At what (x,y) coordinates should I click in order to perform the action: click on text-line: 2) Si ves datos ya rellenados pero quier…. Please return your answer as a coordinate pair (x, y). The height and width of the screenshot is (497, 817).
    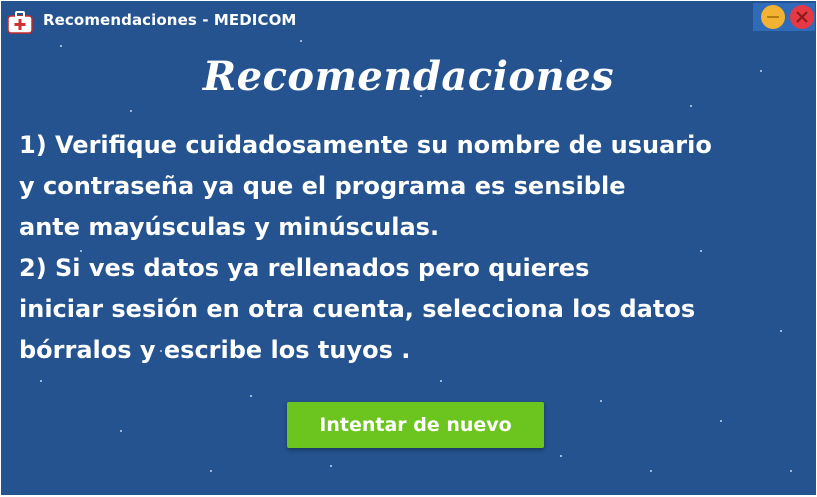
    Looking at the image, I should click on (304, 268).